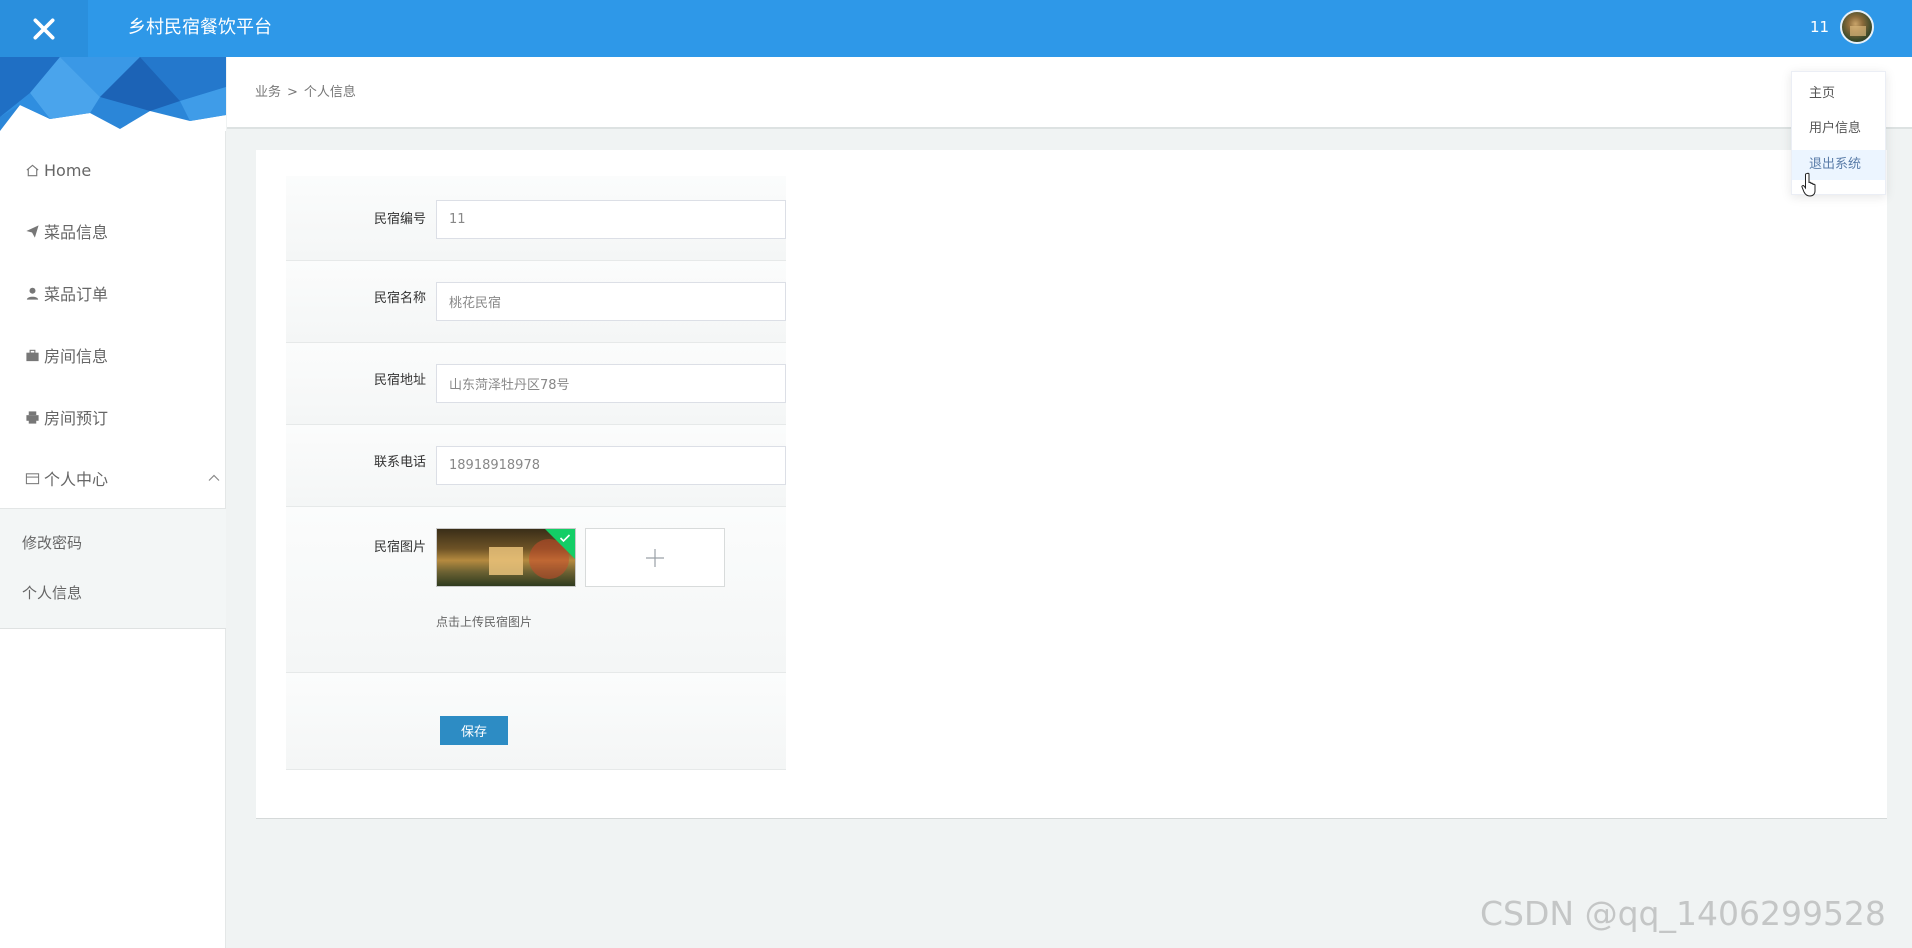 The width and height of the screenshot is (1912, 948). I want to click on sidebar: Home 菜品信息 菜品订单 房间信息 房间预订 个人中心 修改密码 个人信息, so click(113, 502).